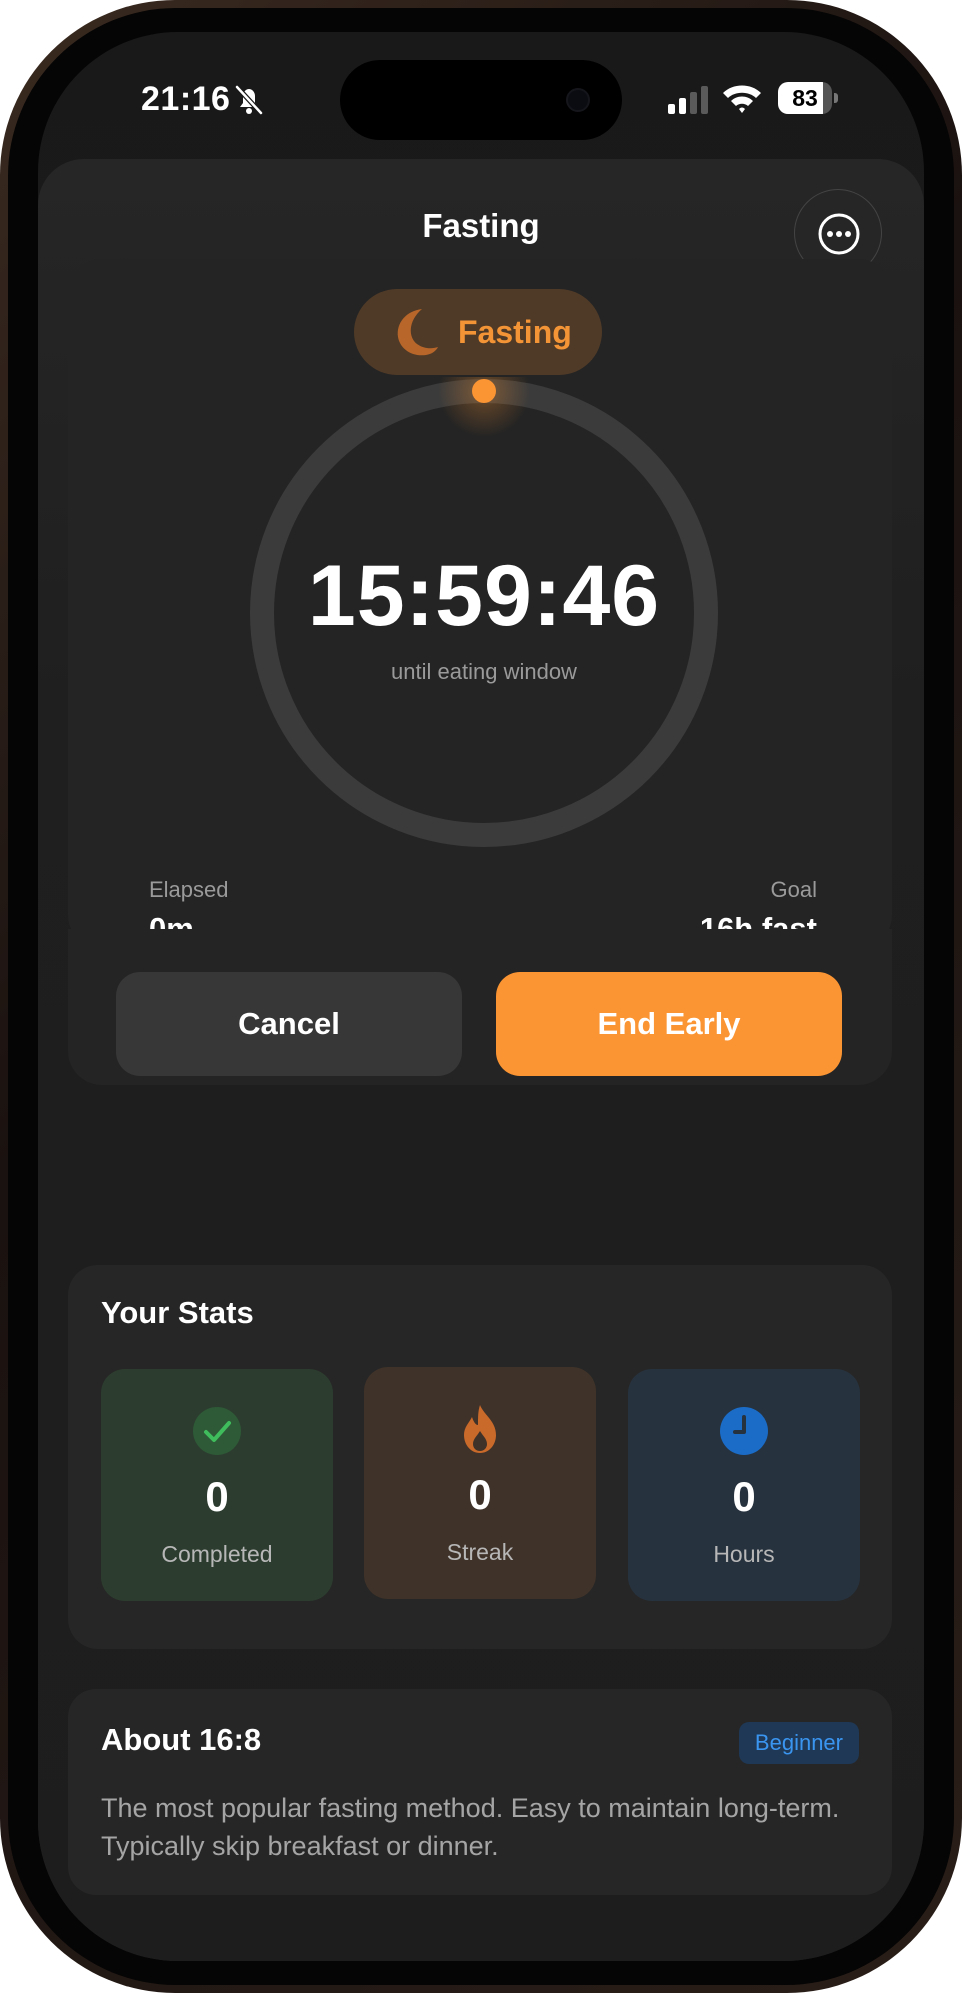  What do you see at coordinates (186, 99) in the screenshot?
I see `status-time: 21:16` at bounding box center [186, 99].